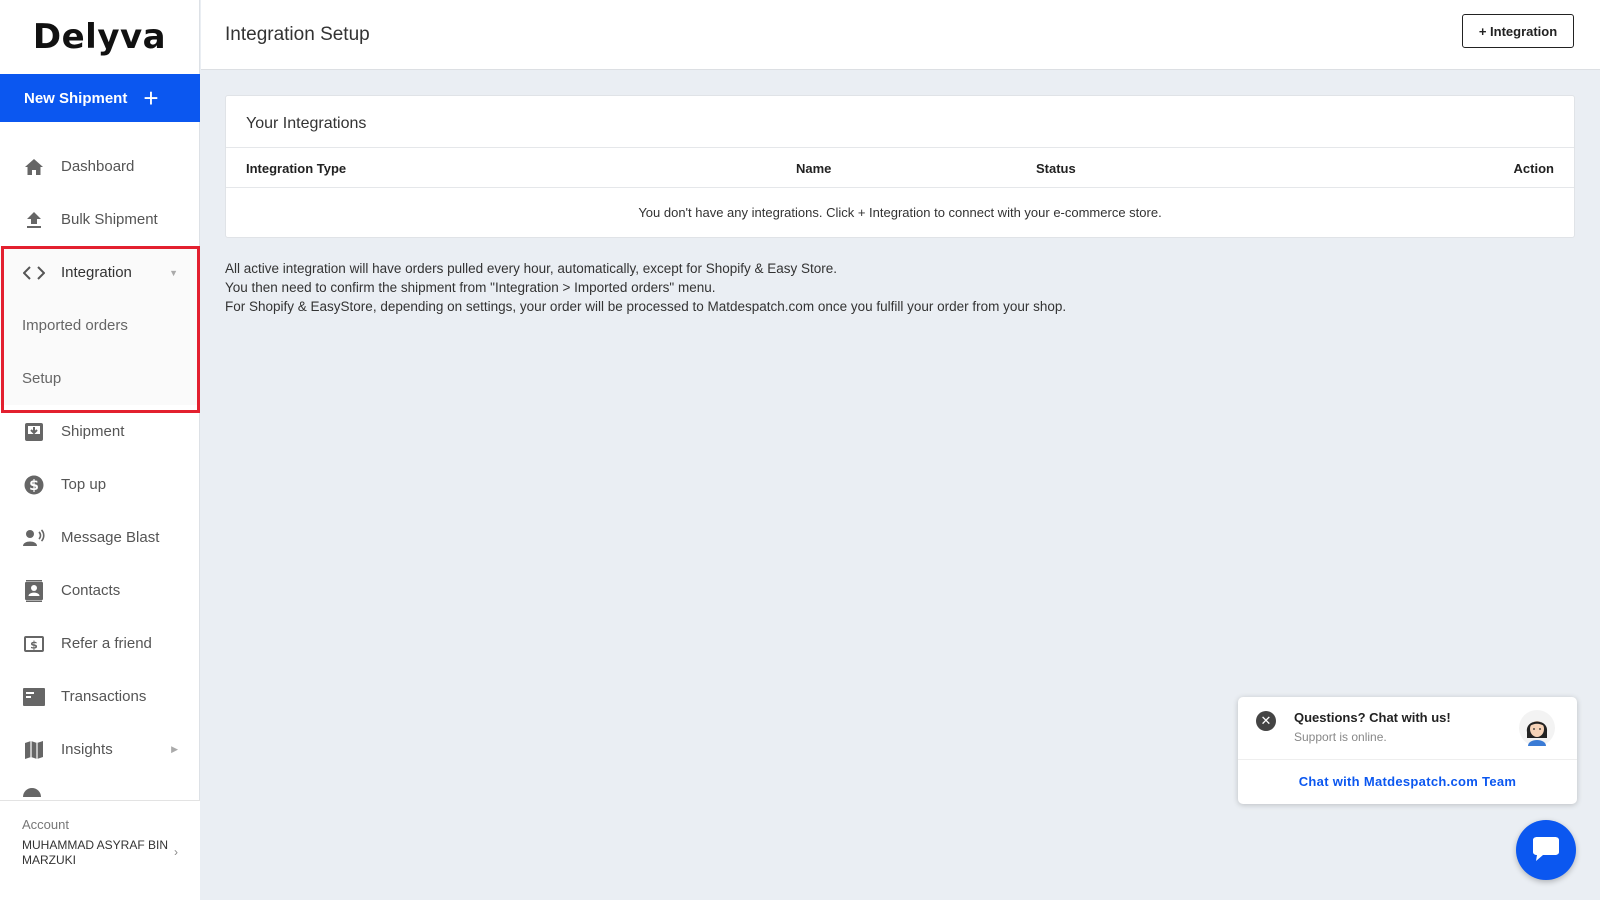 This screenshot has height=900, width=1600. Describe the element at coordinates (1533, 168) in the screenshot. I see `column-action: Action` at that location.